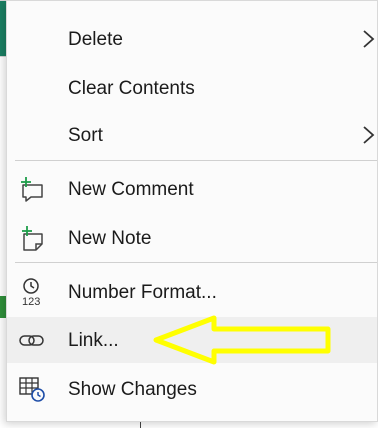 Image resolution: width=378 pixels, height=428 pixels. I want to click on menu-item-delete: Delete, so click(192, 39).